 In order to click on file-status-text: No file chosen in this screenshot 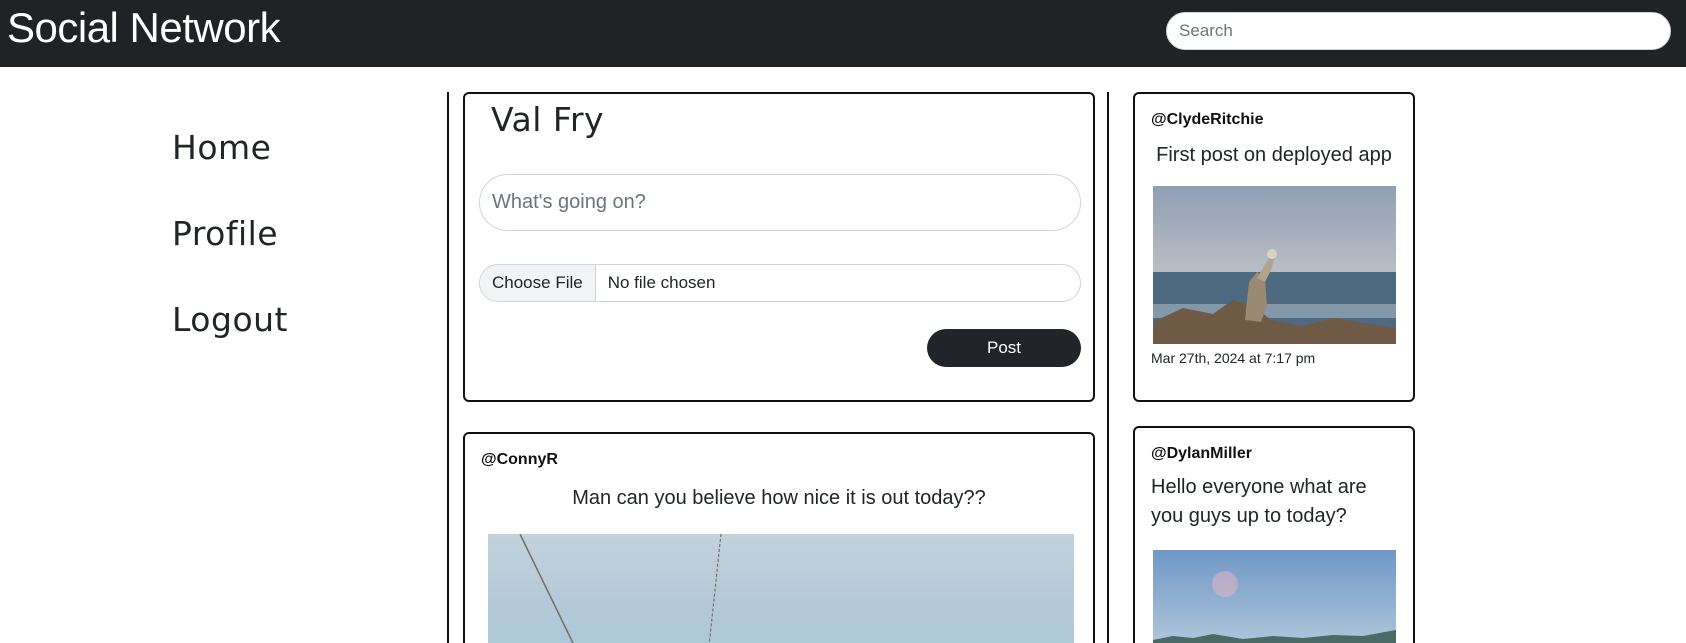, I will do `click(661, 282)`.